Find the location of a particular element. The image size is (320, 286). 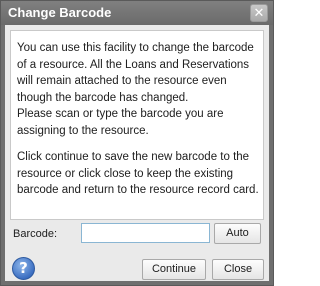

barcode-input is located at coordinates (145, 233).